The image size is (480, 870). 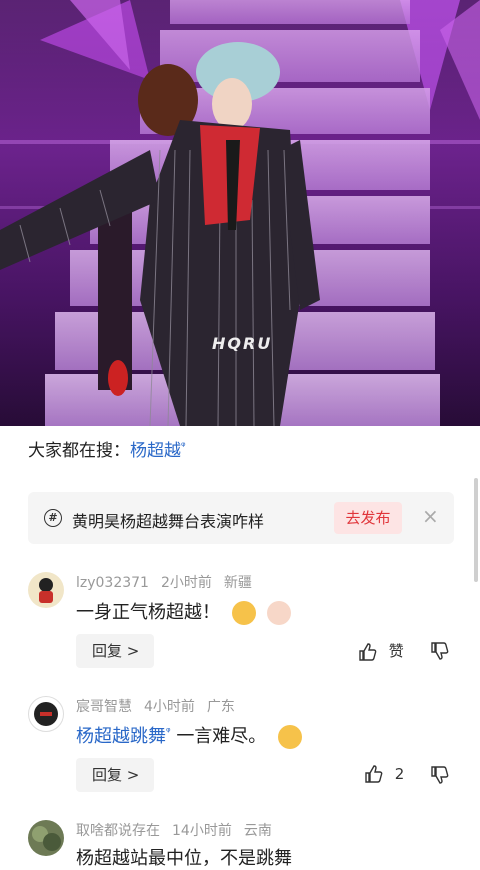 I want to click on topic-card: # 黄明昊杨超越舞台表演咋样 去发布 ×, so click(x=241, y=518).